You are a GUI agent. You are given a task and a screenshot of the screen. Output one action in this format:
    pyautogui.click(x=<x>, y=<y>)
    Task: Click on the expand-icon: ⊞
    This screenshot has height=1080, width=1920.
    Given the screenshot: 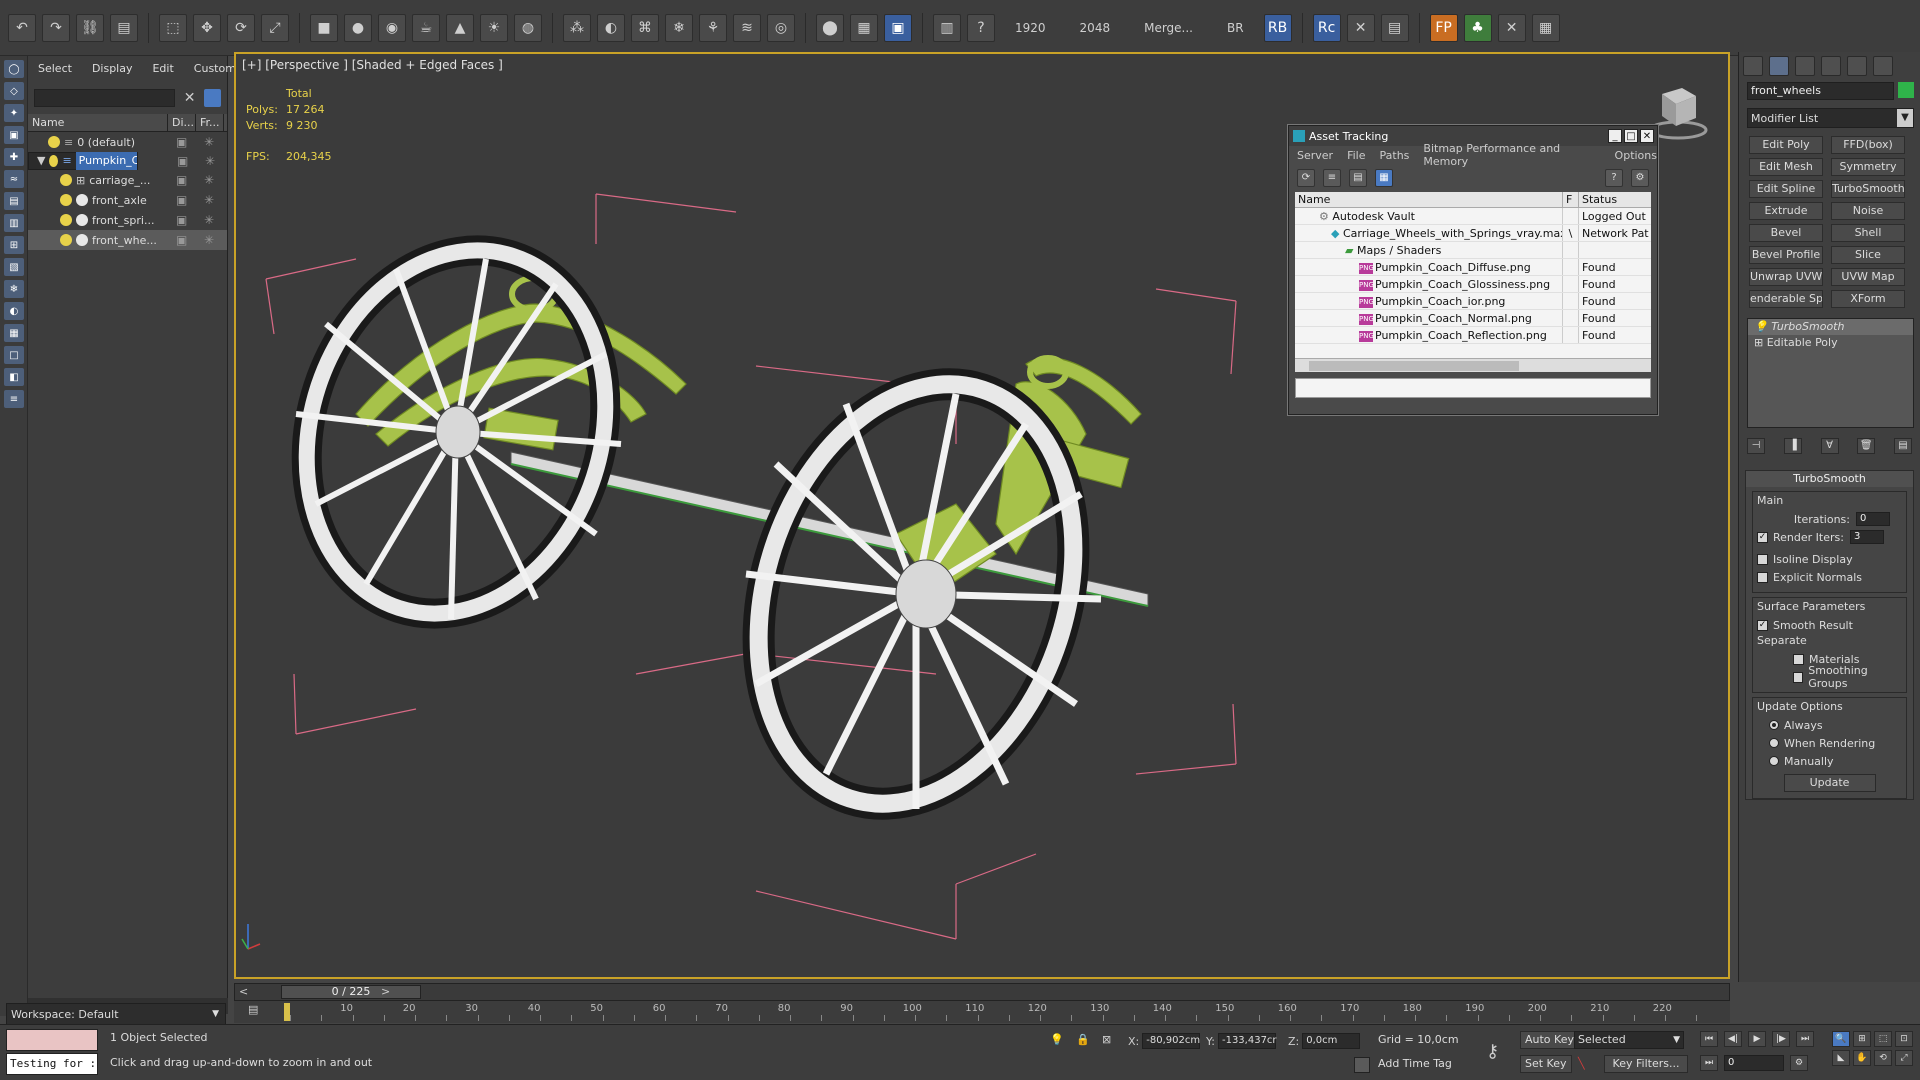 What is the action you would take?
    pyautogui.click(x=1760, y=342)
    